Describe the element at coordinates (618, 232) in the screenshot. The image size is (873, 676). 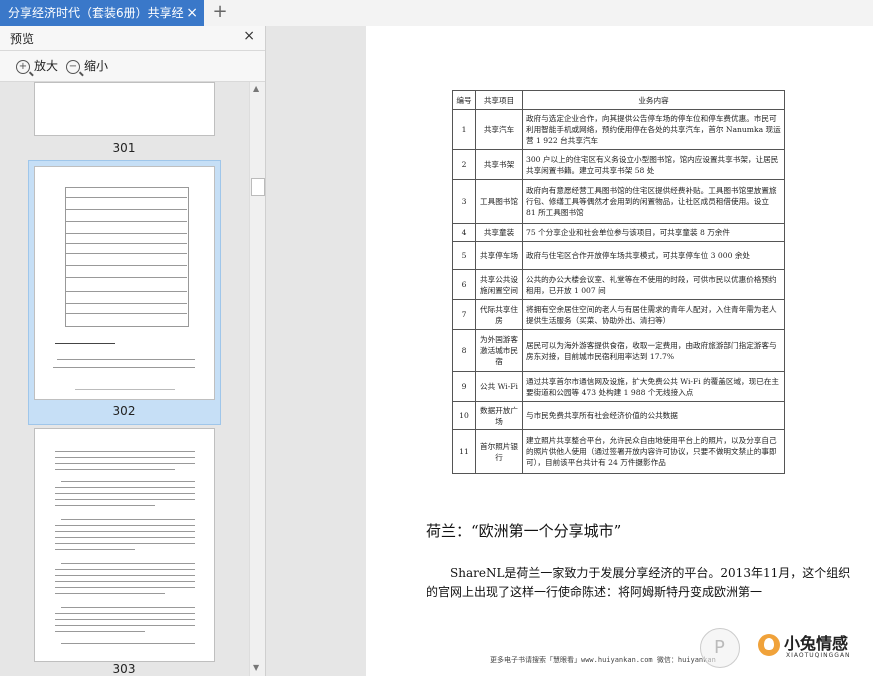
I see `table-row: 4 共享童装 75 个分享企业和社会单位参与该项目，可共享童装 8 万余件` at that location.